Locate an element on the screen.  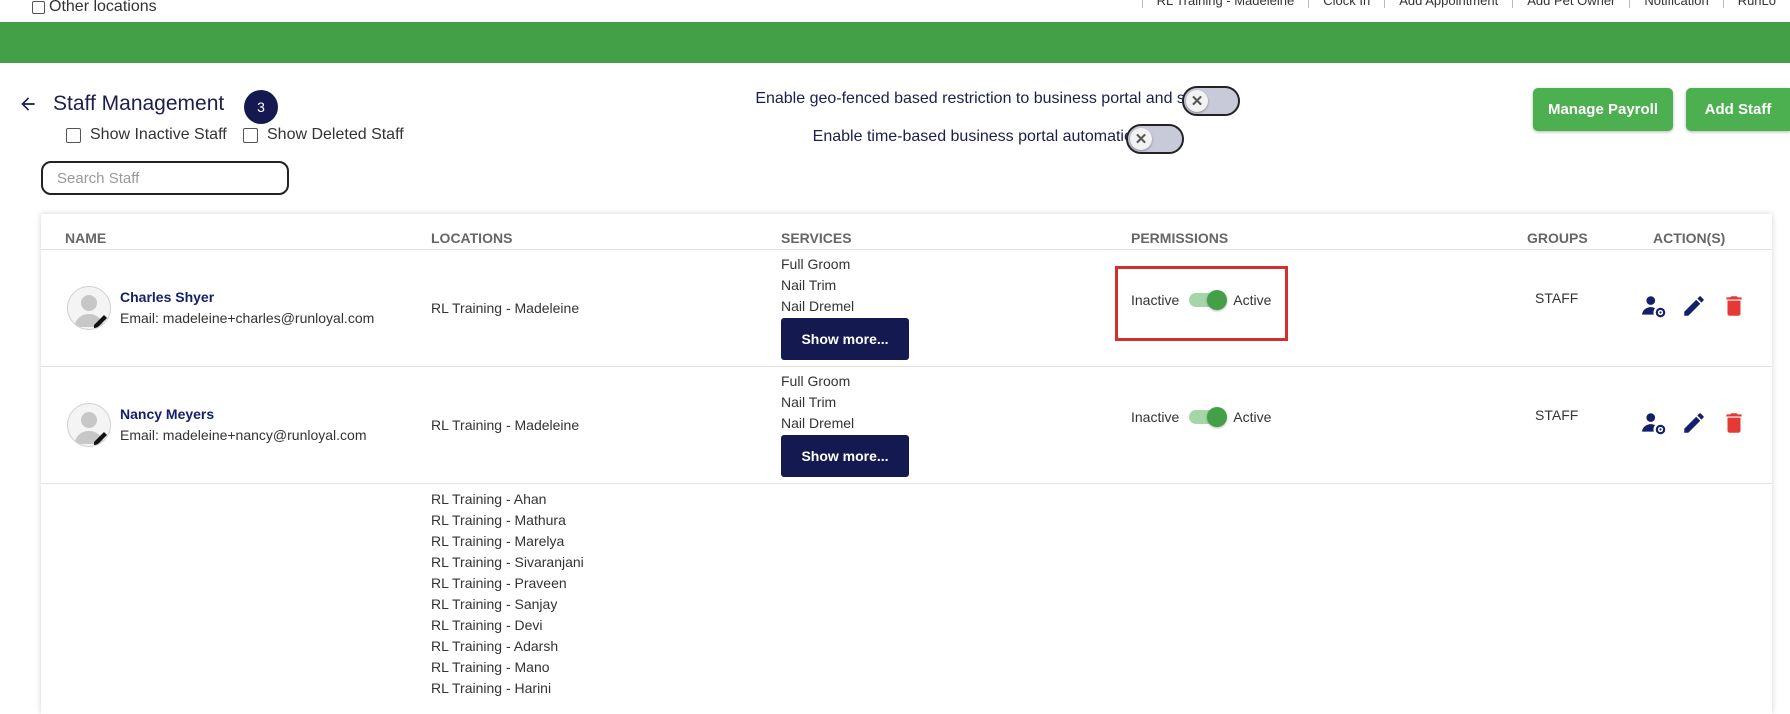
show-inactive-label: Show Inactive Staff is located at coordinates (158, 134).